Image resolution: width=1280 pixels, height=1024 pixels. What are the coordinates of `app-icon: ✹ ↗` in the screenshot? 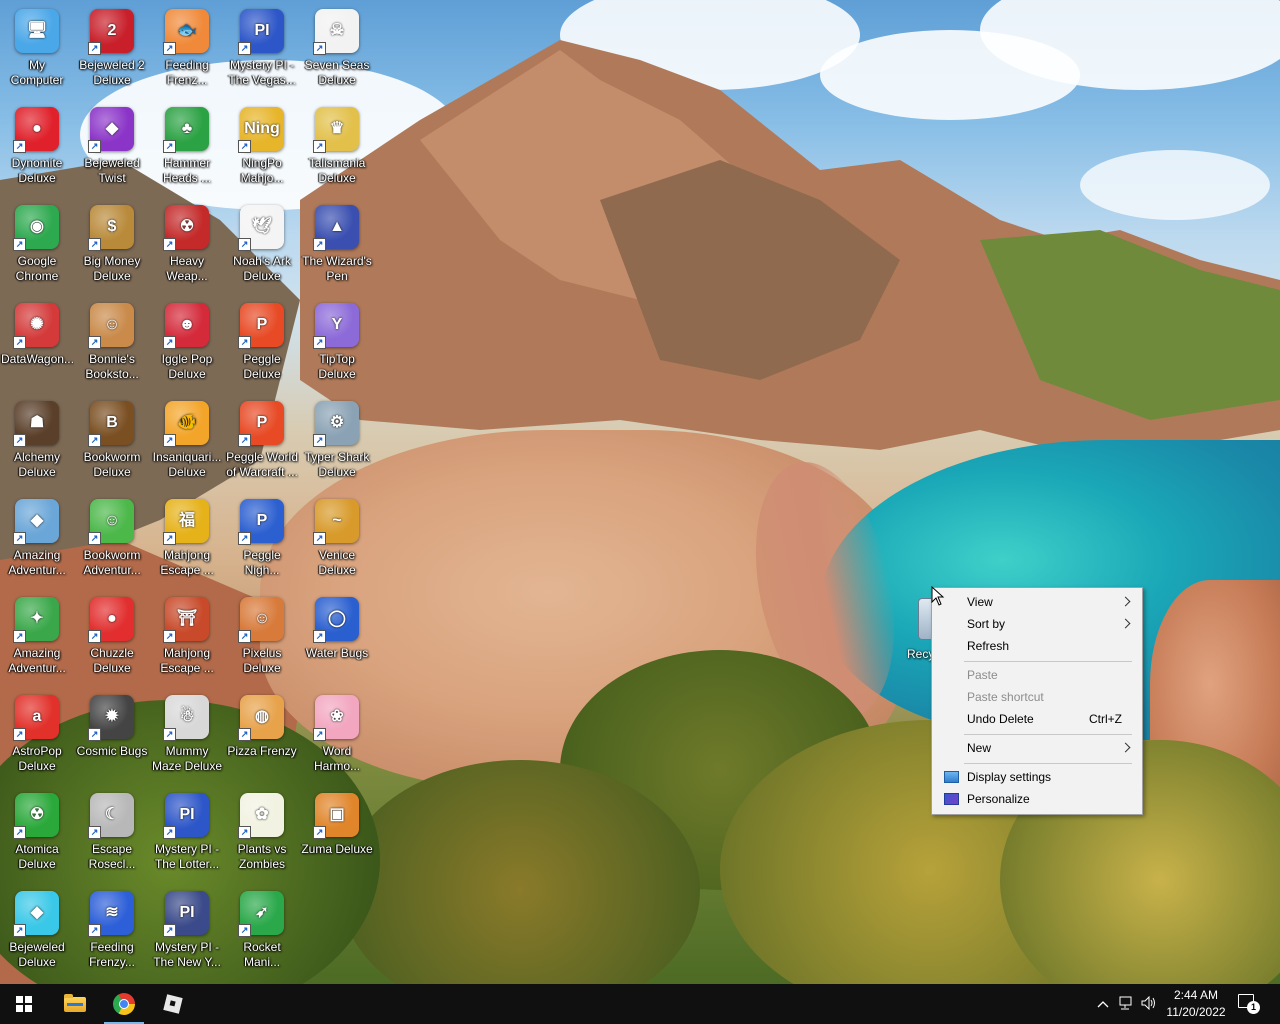 It's located at (111, 718).